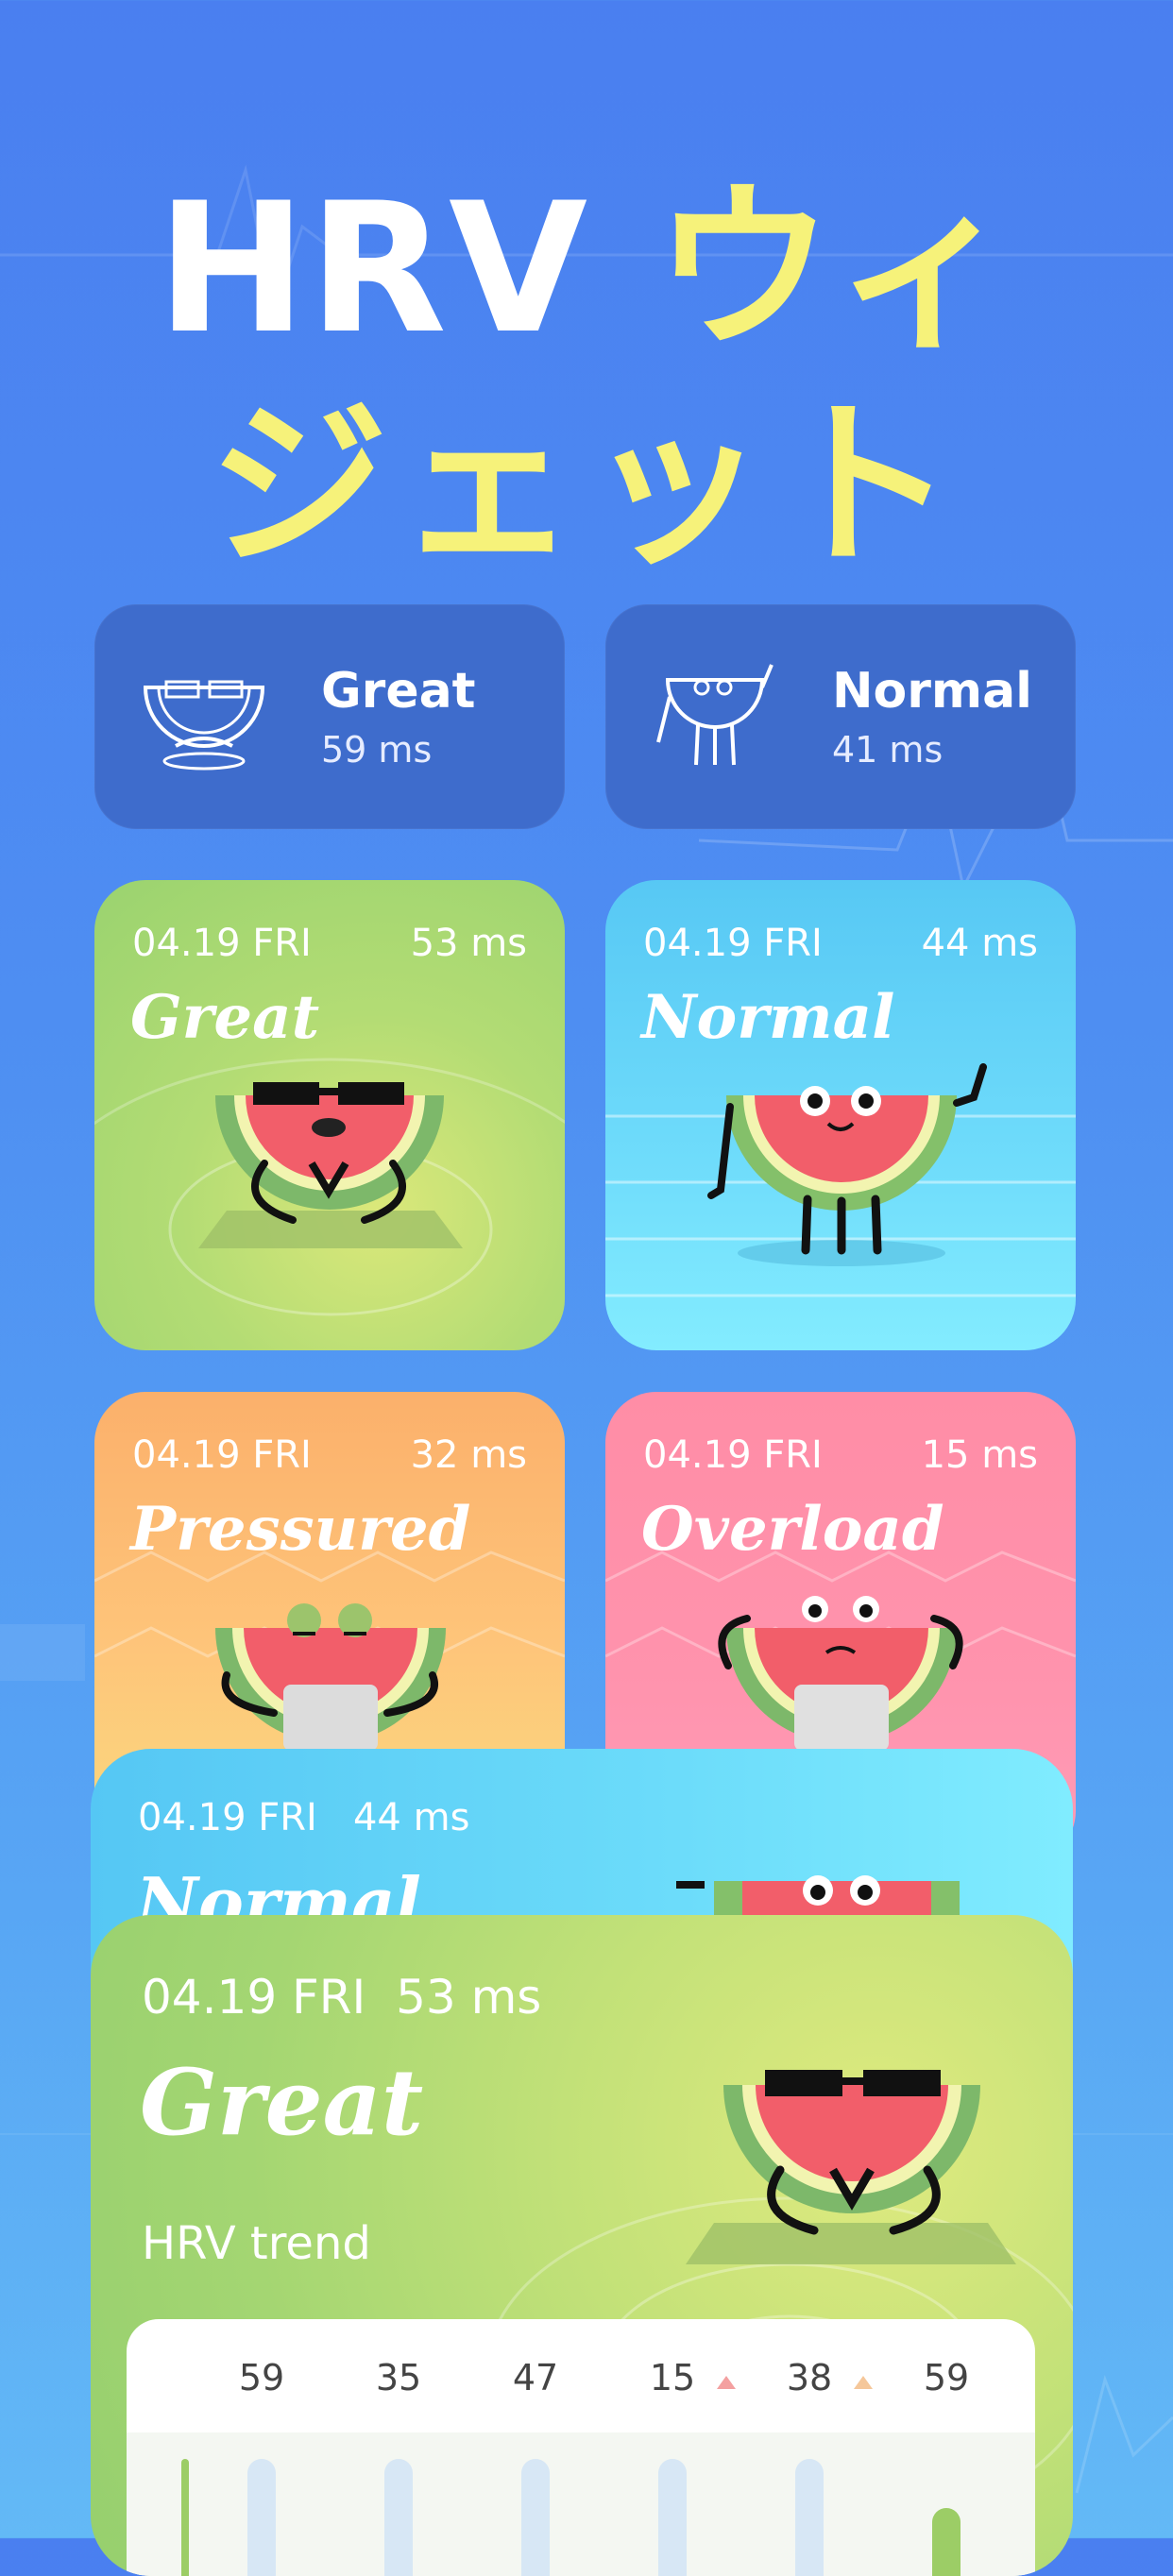 This screenshot has width=1173, height=2576. I want to click on small-widget-status: Great, so click(398, 691).